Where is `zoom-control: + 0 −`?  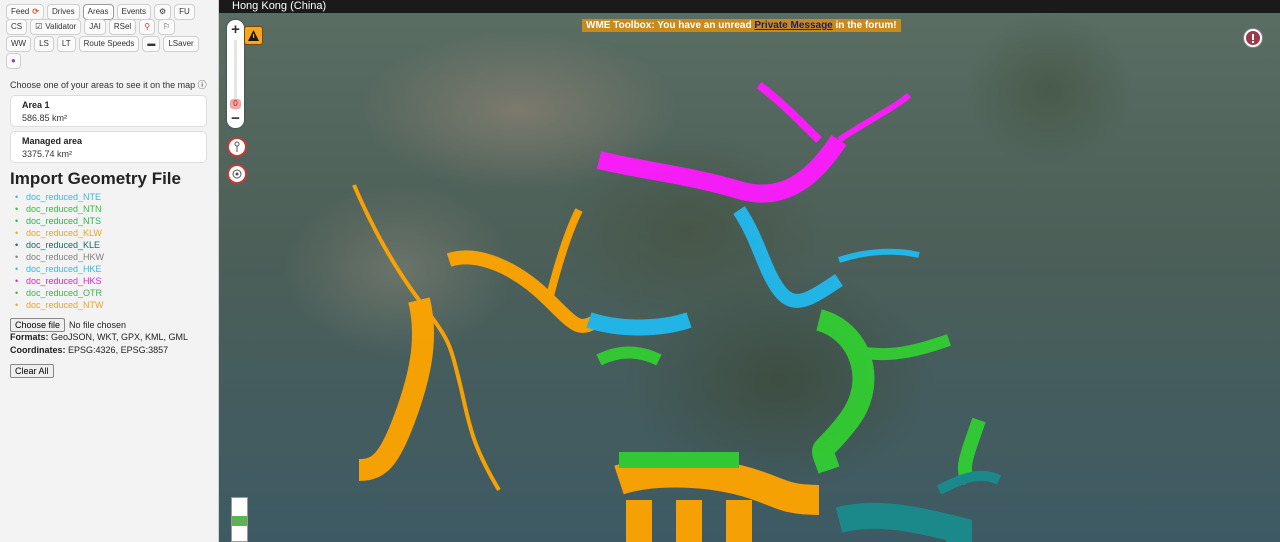 zoom-control: + 0 − is located at coordinates (235, 74).